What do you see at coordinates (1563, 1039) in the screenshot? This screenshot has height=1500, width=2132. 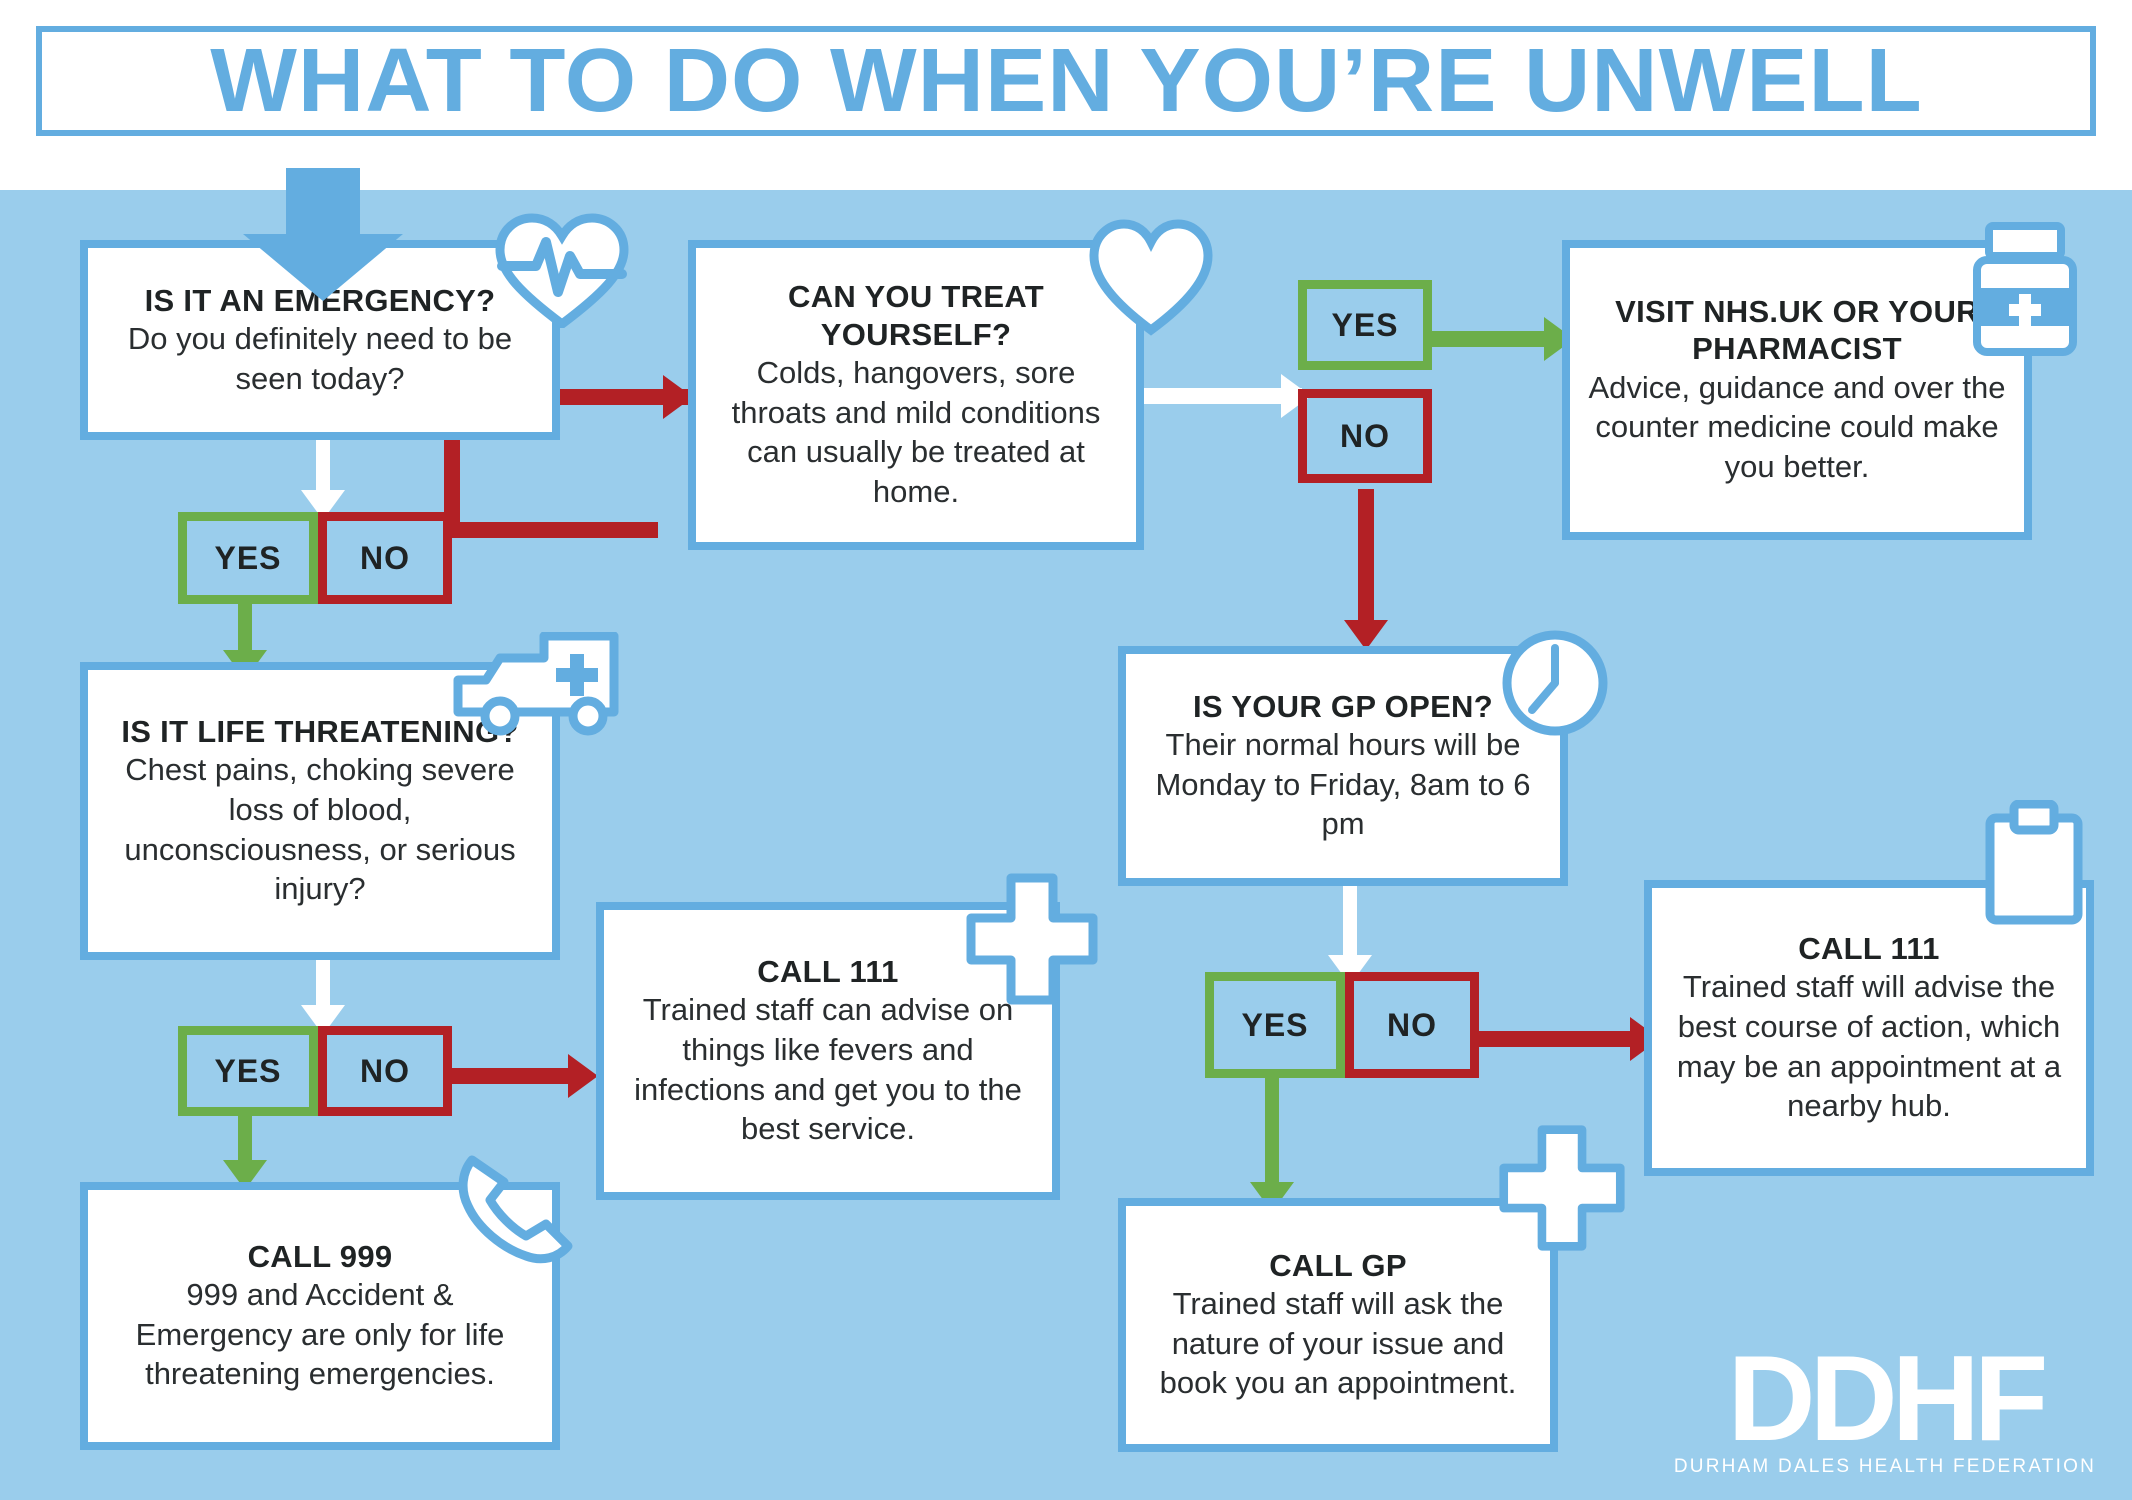 I see `connector-gp-no-h` at bounding box center [1563, 1039].